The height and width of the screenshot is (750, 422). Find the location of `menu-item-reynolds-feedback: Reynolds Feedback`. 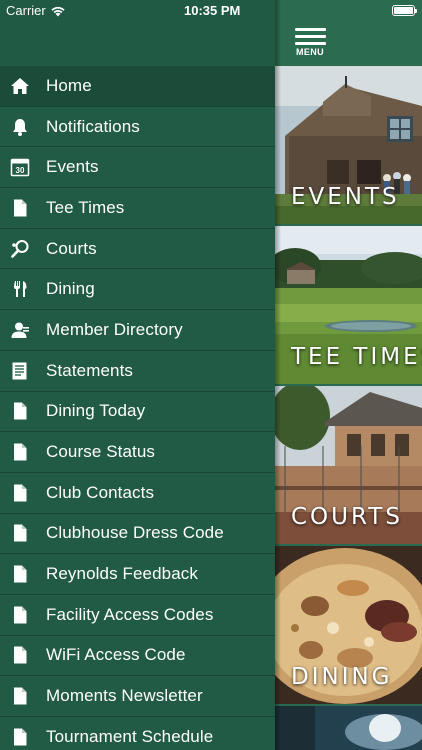

menu-item-reynolds-feedback: Reynolds Feedback is located at coordinates (137, 574).